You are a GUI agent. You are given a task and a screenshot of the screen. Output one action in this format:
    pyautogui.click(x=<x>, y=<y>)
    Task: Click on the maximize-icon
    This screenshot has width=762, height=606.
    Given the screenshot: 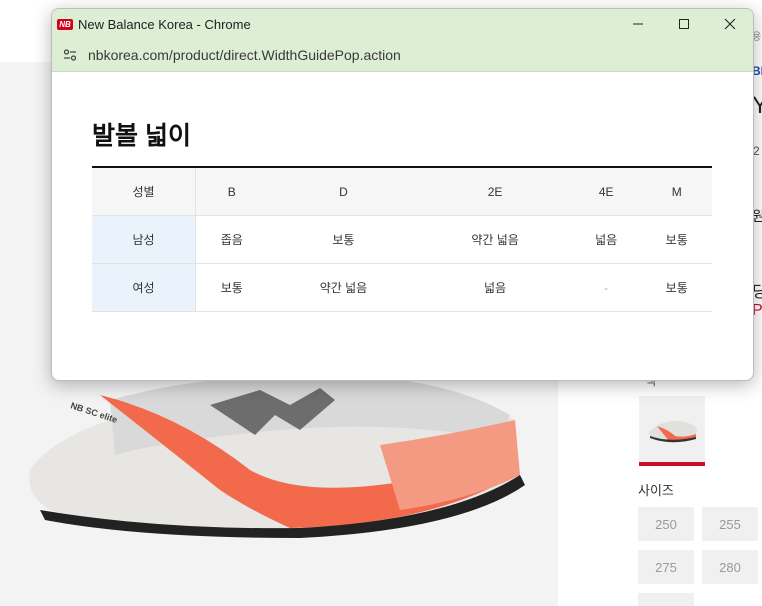 What is the action you would take?
    pyautogui.click(x=684, y=24)
    